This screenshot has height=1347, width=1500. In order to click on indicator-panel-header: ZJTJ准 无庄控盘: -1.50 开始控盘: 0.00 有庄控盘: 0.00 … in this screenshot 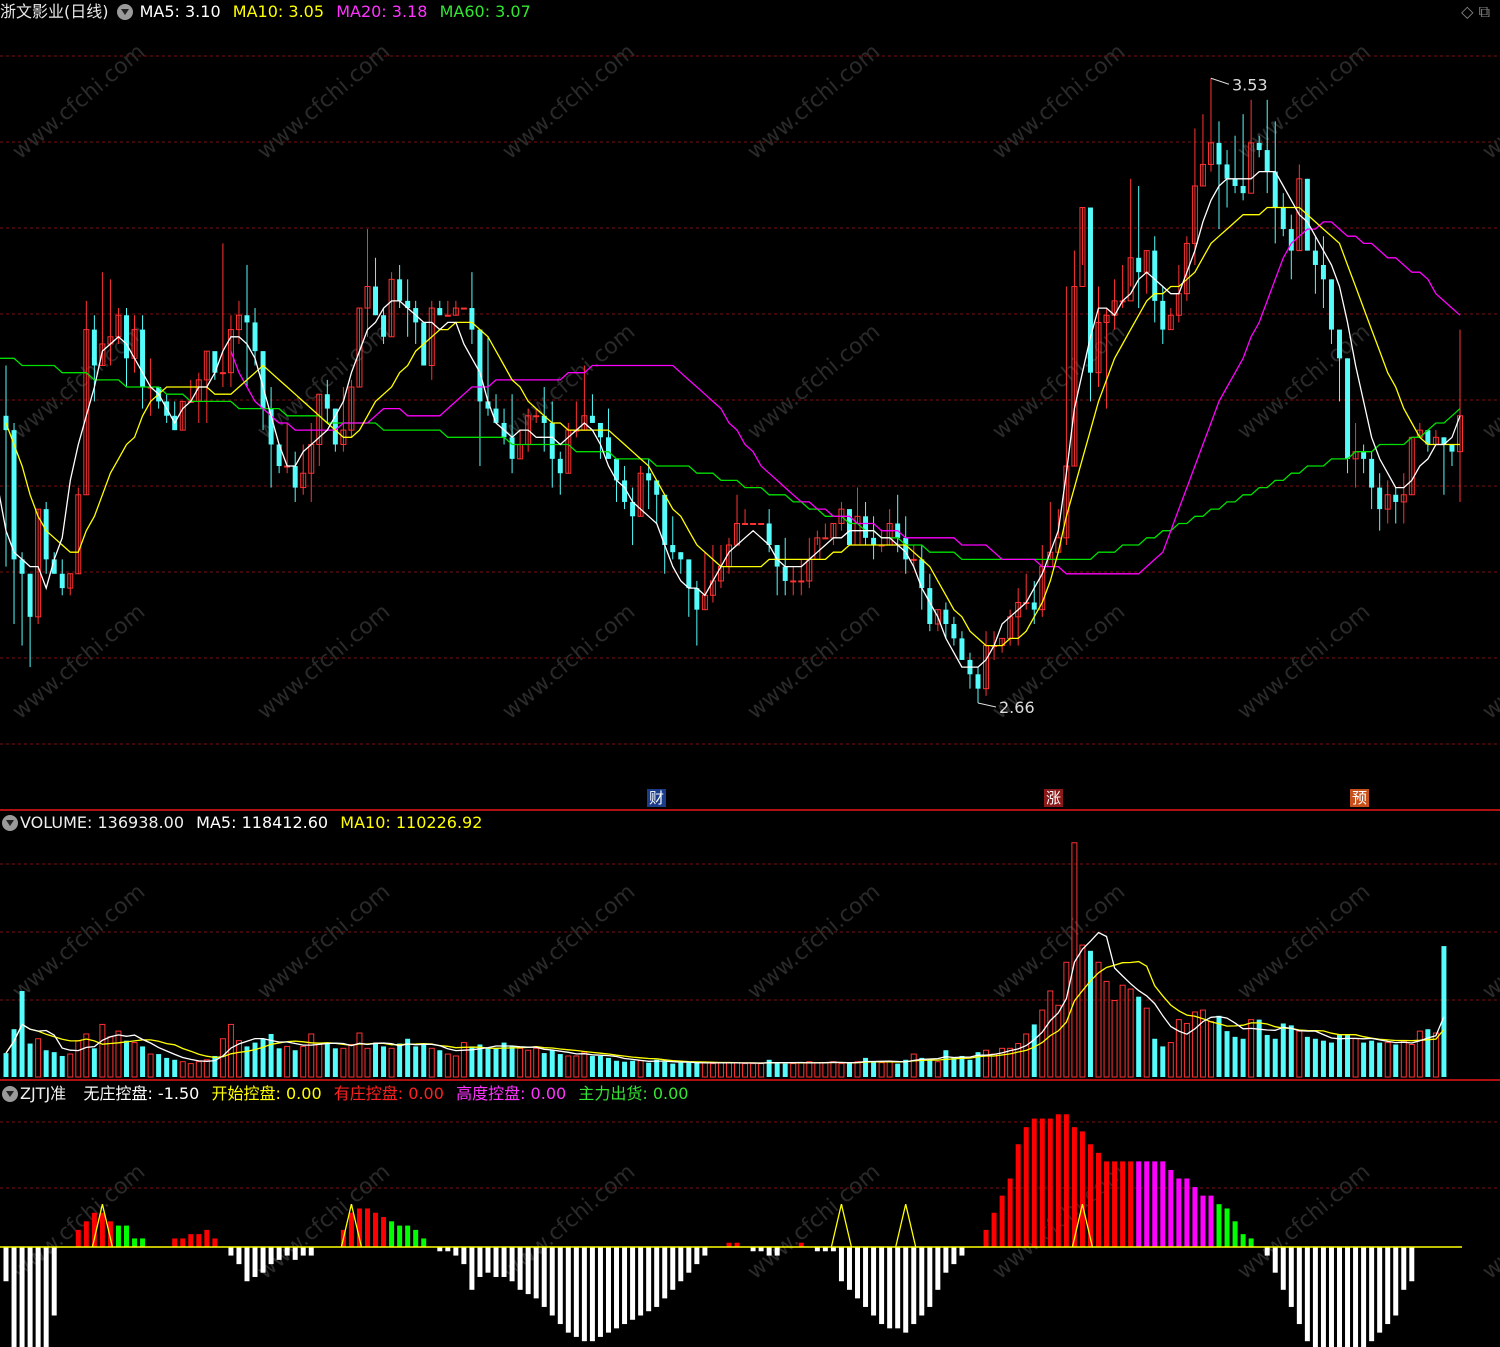, I will do `click(345, 1094)`.